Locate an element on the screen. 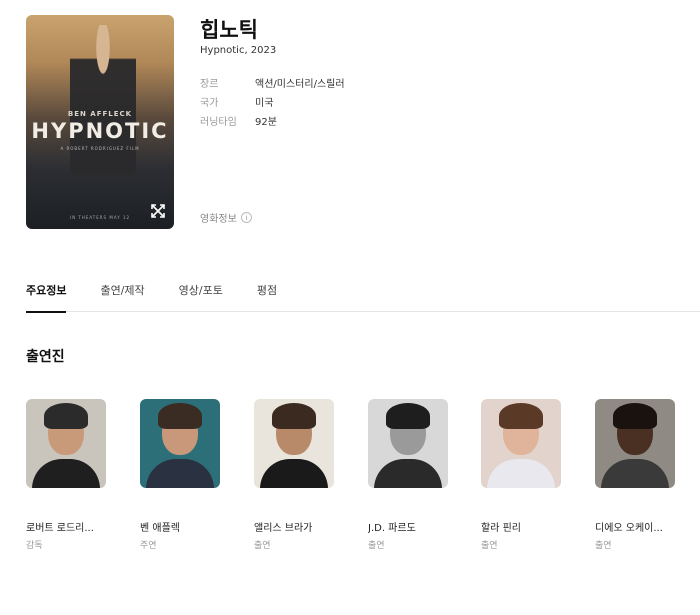  cast-item: 디에오 오케이... 출연 is located at coordinates (636, 475).